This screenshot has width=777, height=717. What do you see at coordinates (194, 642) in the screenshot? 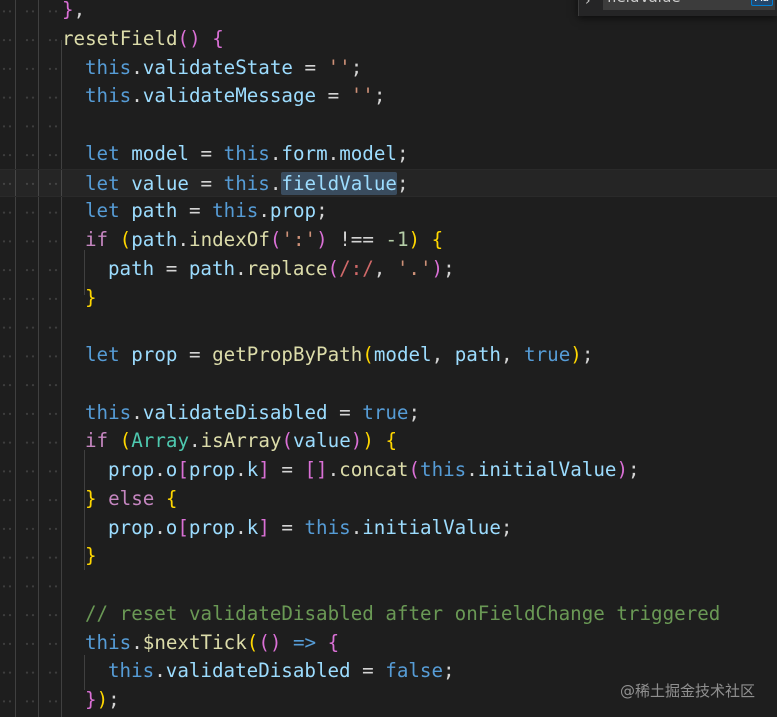
I see `code-token: $nextTick` at bounding box center [194, 642].